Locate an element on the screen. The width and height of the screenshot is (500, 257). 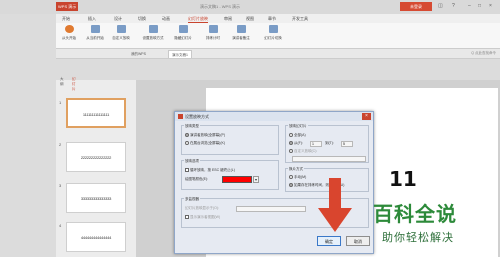
loop-checkbox: 循环放映，按 ESC 键终止(L) is located at coordinates (210, 170).